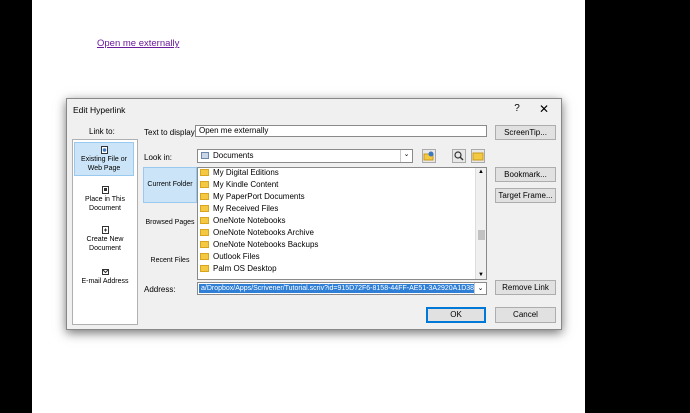 The height and width of the screenshot is (413, 690). What do you see at coordinates (456, 315) in the screenshot?
I see `ok-button: OK` at bounding box center [456, 315].